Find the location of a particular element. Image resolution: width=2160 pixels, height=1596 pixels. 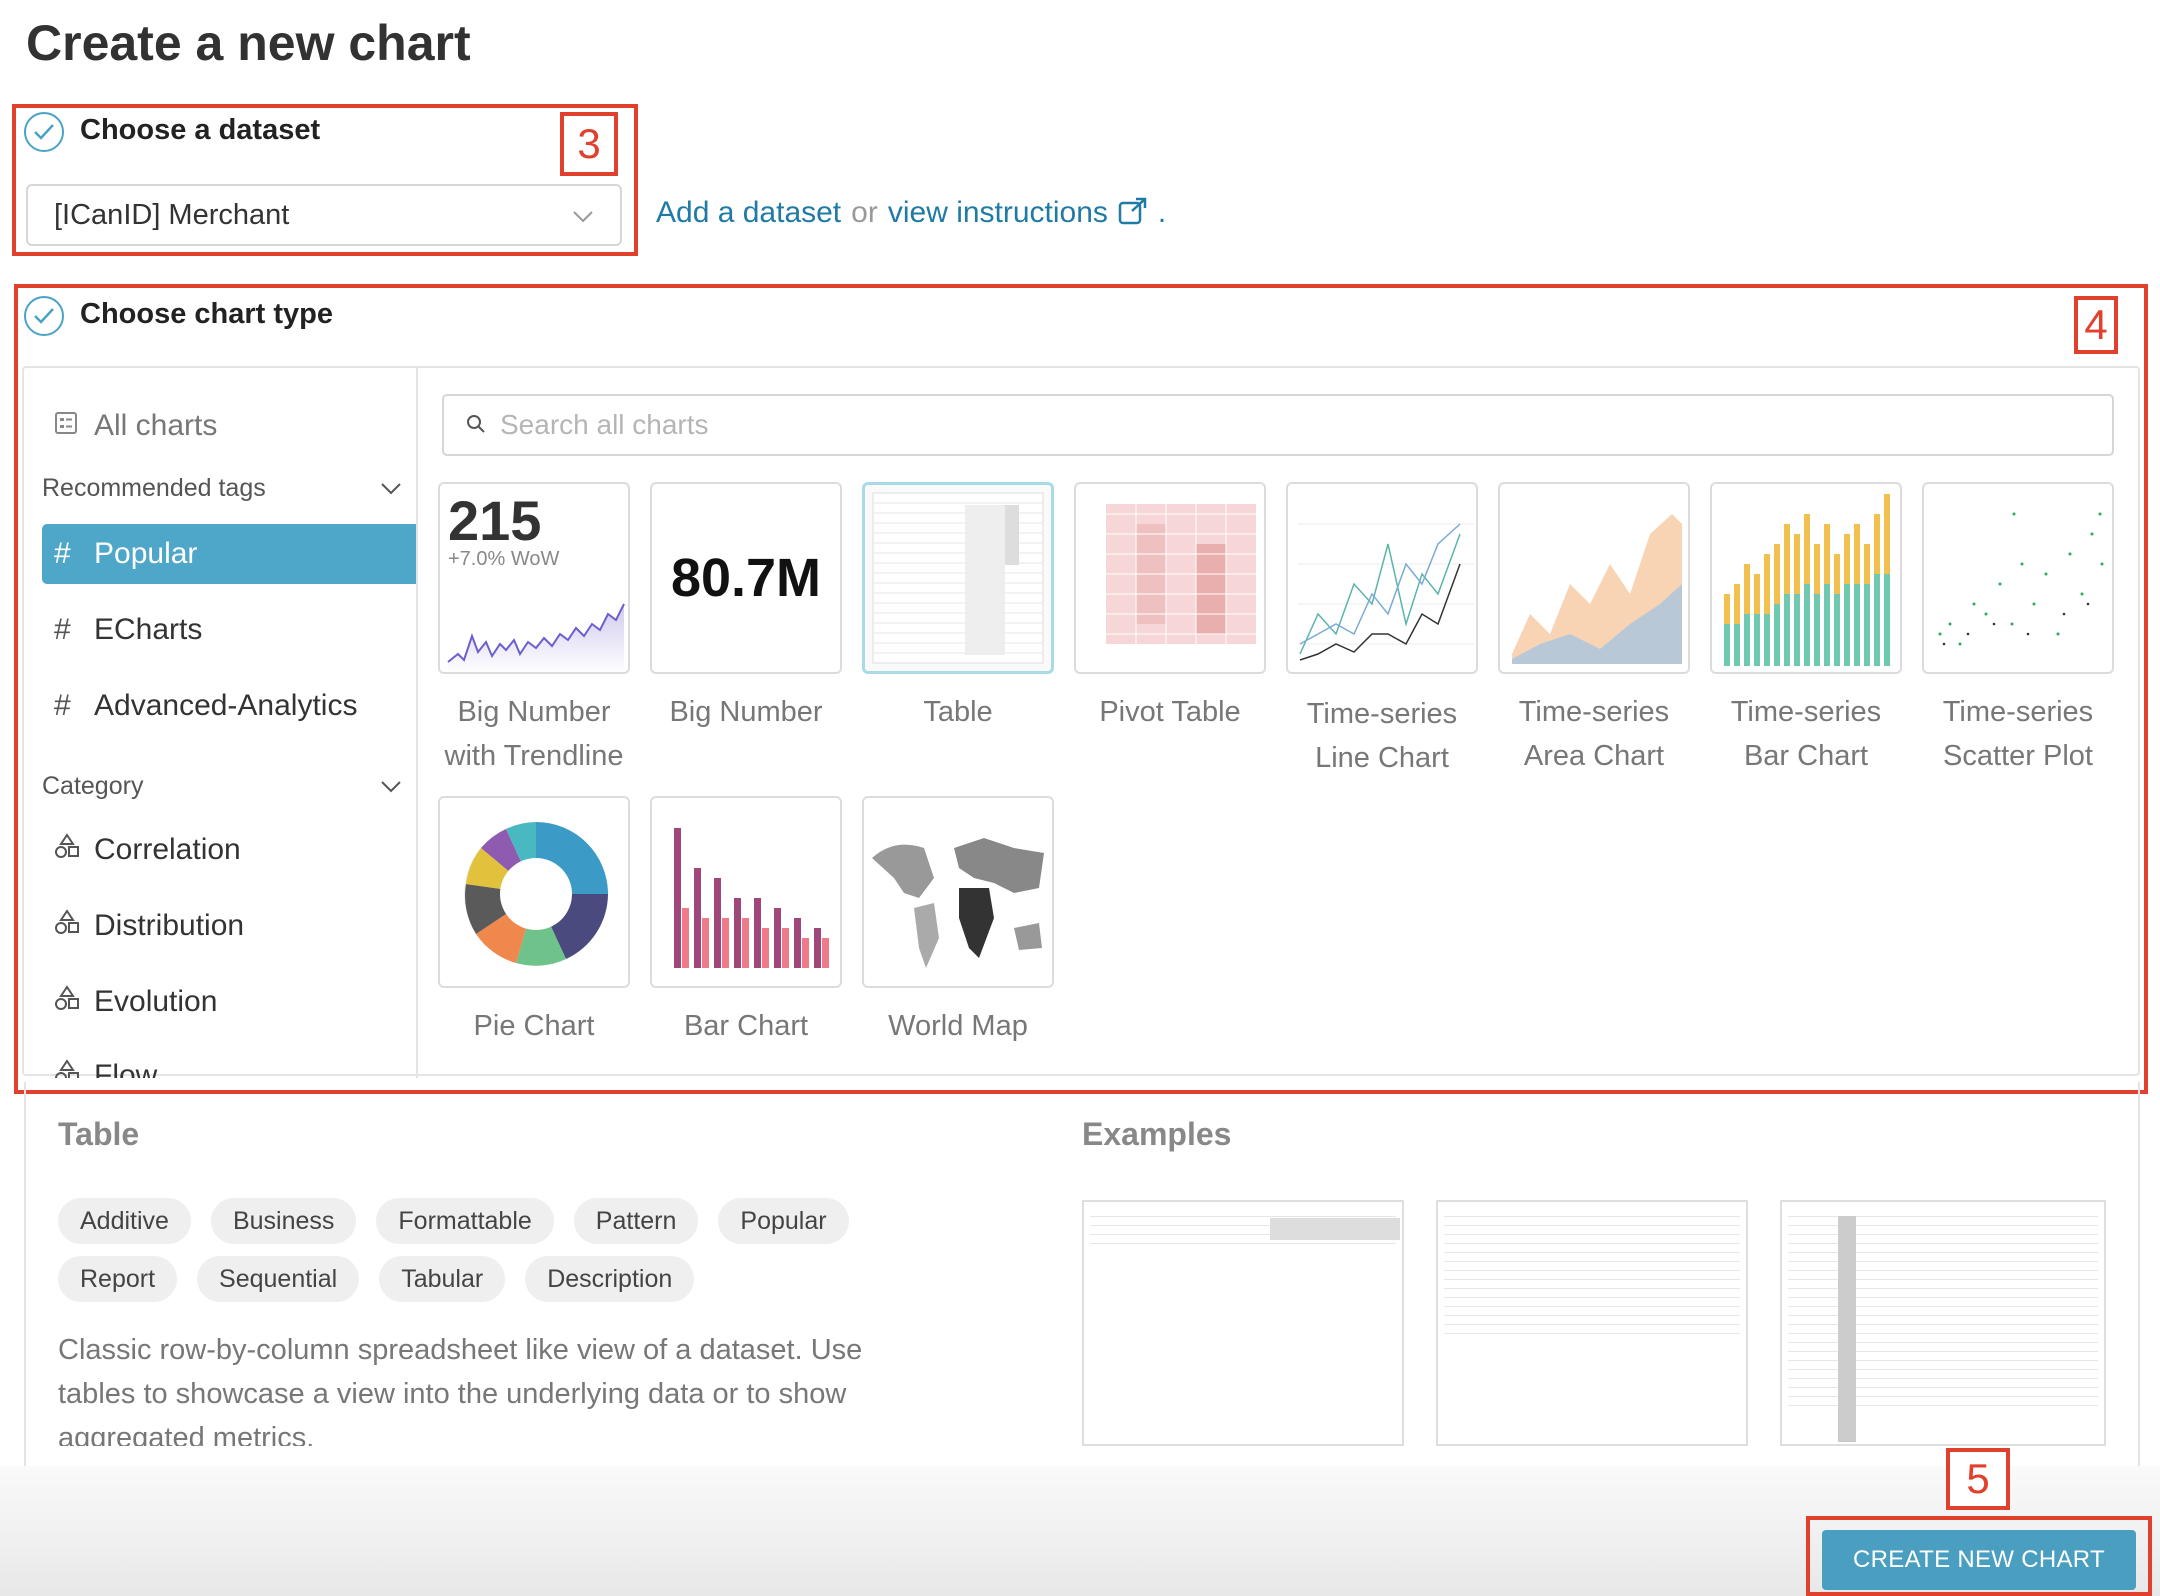

chart-tile-time-series-area is located at coordinates (1594, 578).